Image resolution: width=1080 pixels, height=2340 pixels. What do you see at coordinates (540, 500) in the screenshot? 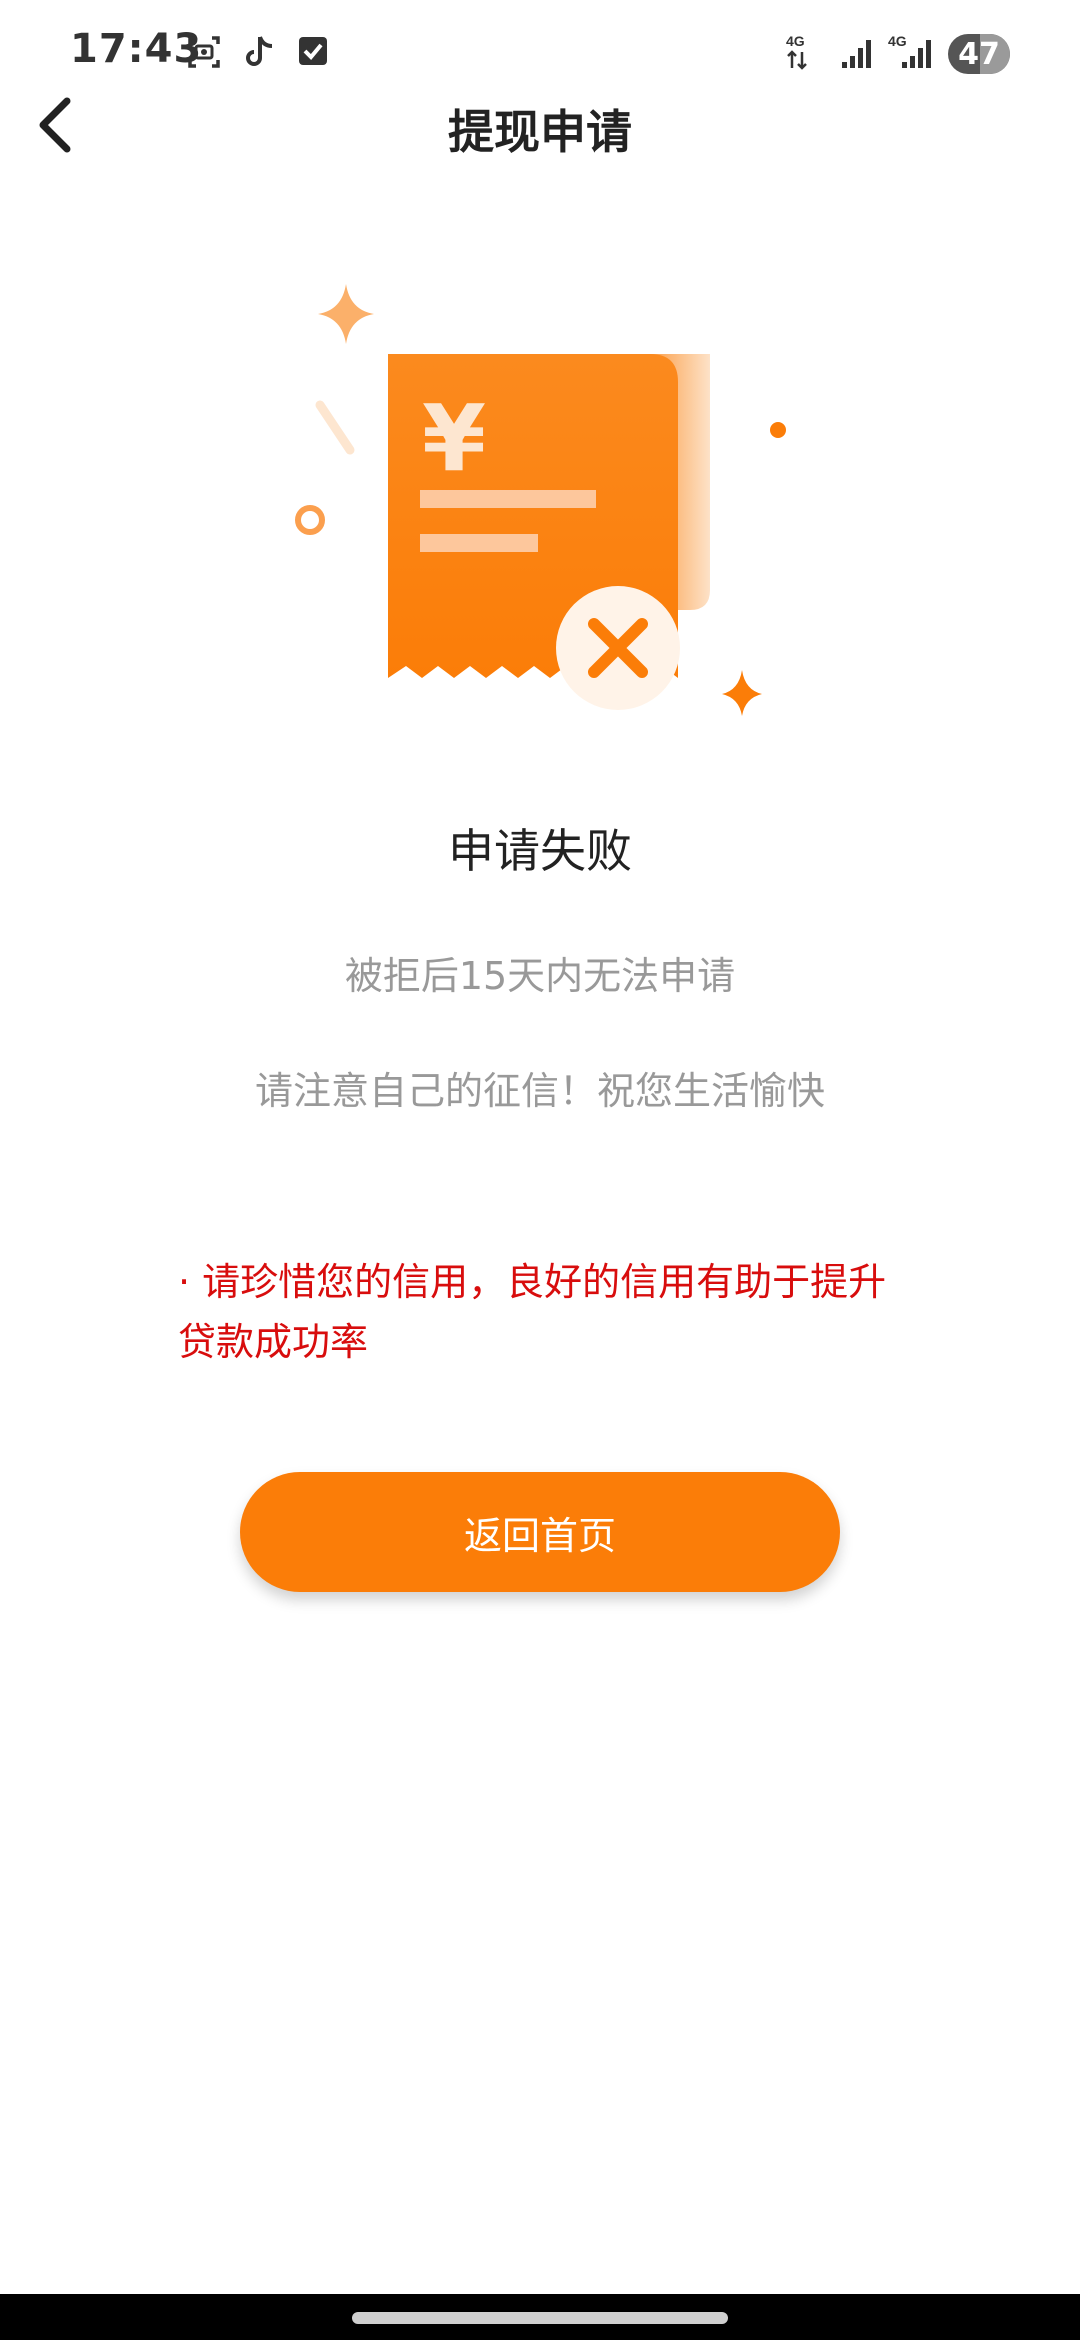
I see `receipt-failed-icon: ¥` at bounding box center [540, 500].